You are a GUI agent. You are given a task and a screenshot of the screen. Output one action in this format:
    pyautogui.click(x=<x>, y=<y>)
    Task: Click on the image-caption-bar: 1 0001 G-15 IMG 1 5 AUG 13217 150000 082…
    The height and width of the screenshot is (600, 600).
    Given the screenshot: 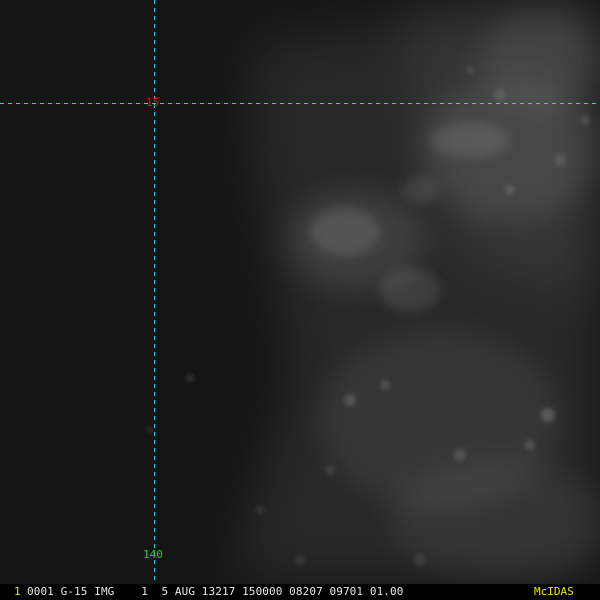 What is the action you would take?
    pyautogui.click(x=300, y=592)
    